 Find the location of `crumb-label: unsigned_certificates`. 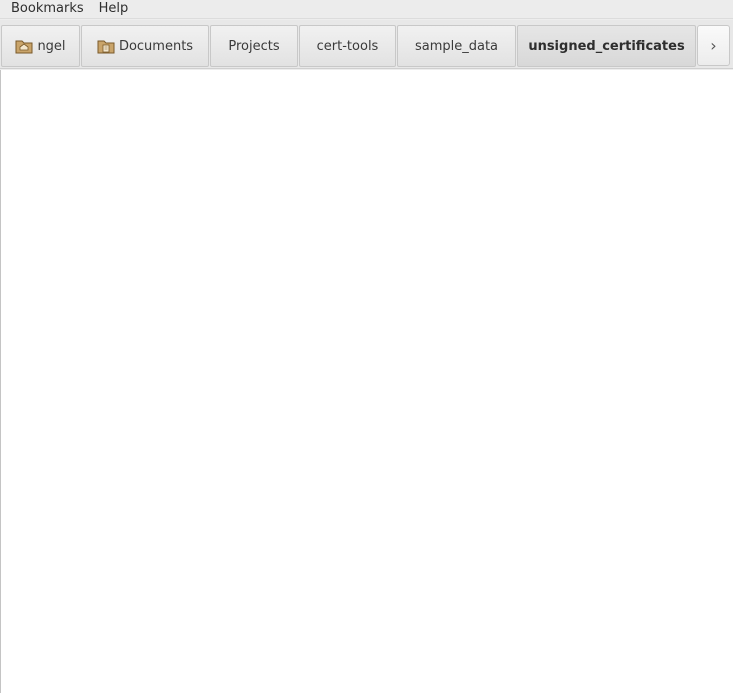

crumb-label: unsigned_certificates is located at coordinates (606, 46).